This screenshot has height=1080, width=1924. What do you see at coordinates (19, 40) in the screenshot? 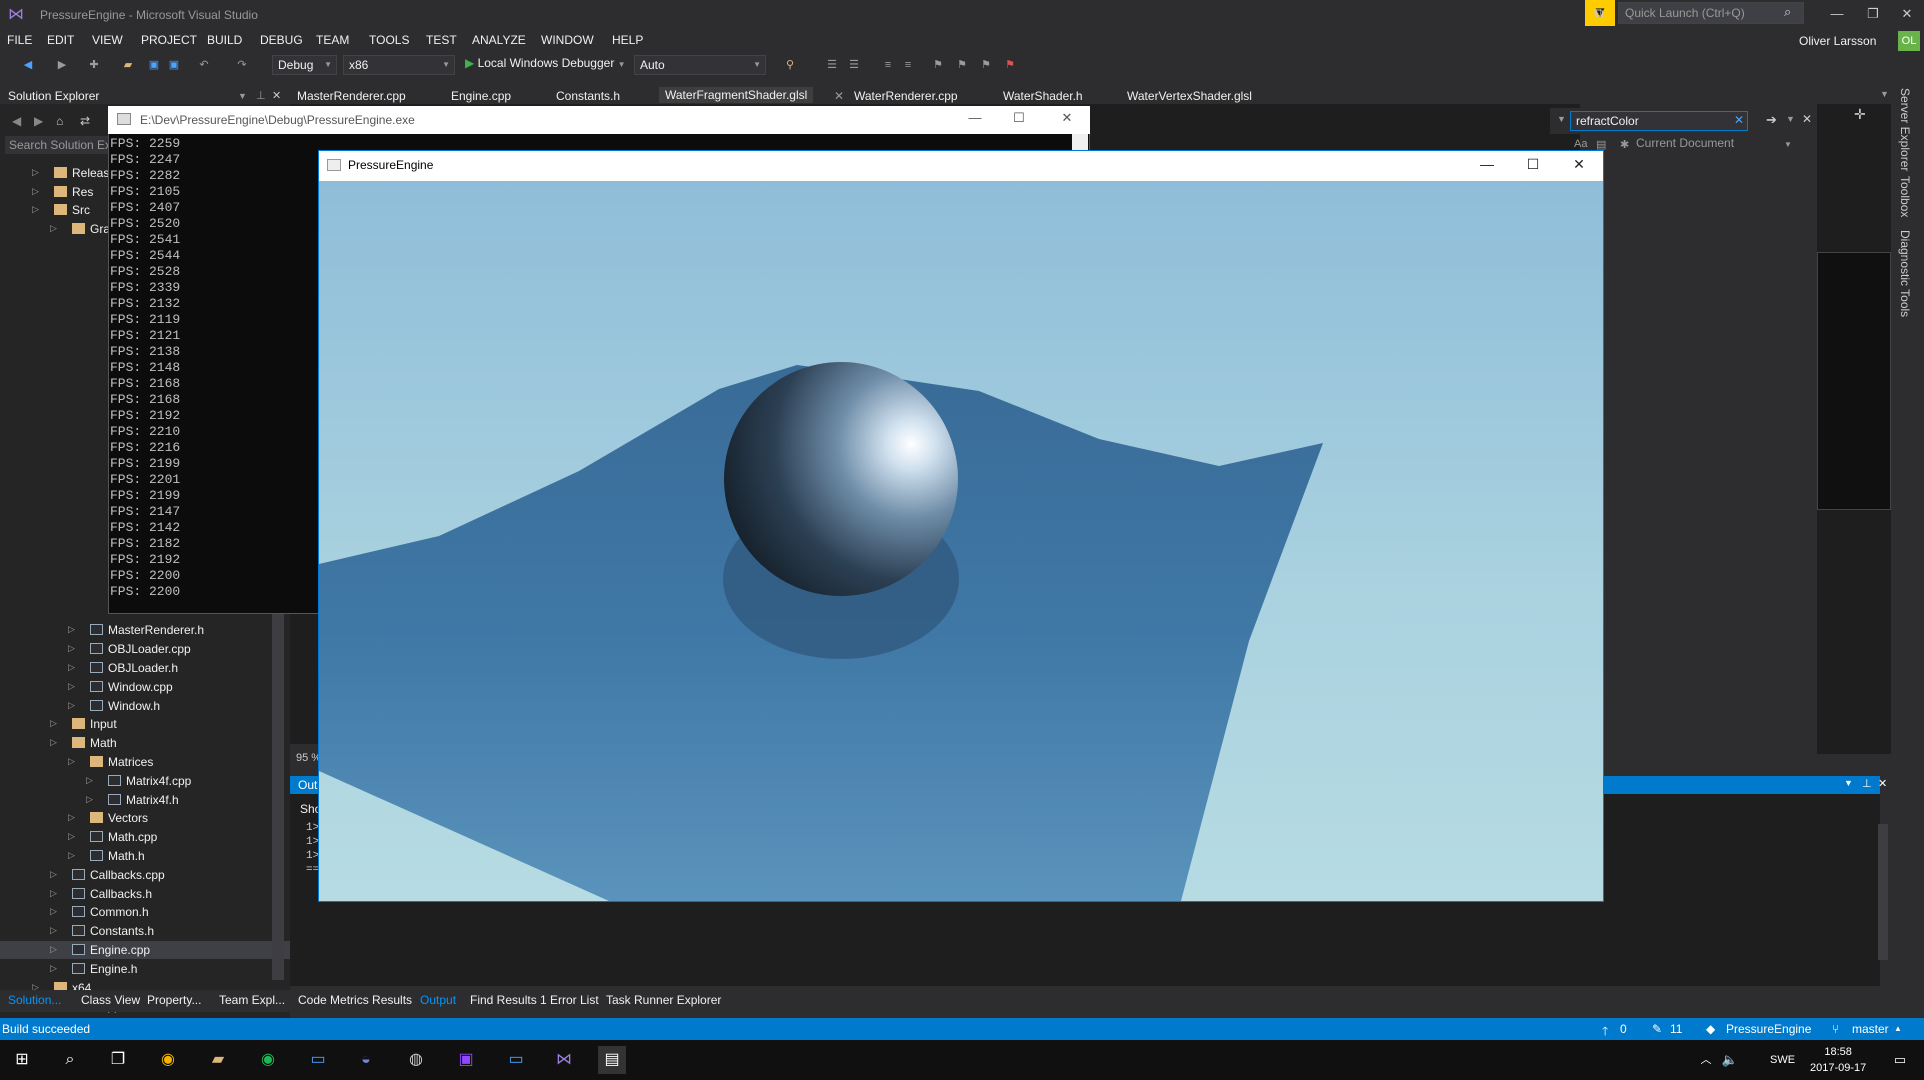
I see `menu-file: FILE` at bounding box center [19, 40].